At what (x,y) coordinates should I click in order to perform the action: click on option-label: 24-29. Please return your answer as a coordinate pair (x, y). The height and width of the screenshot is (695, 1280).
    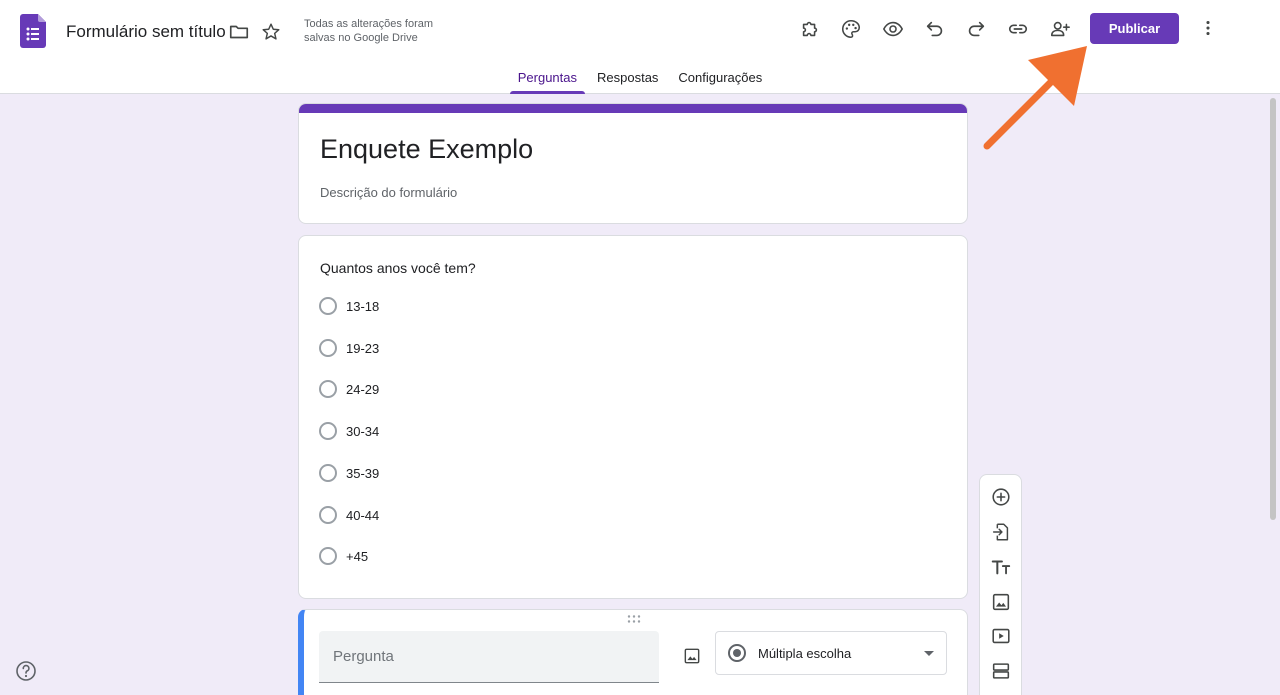
    Looking at the image, I should click on (363, 389).